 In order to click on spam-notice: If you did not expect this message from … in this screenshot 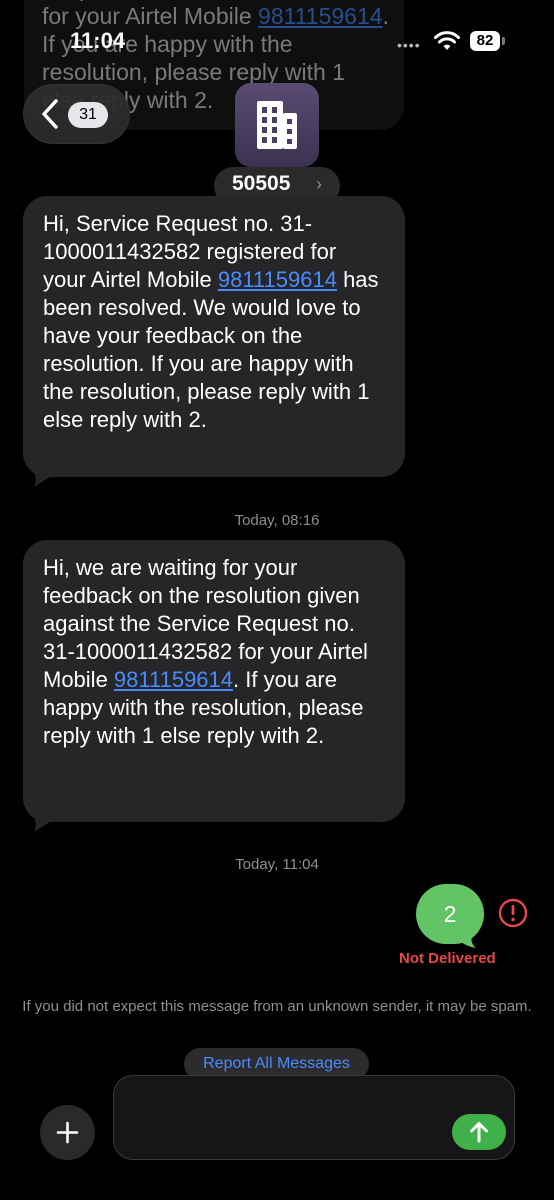, I will do `click(277, 1006)`.